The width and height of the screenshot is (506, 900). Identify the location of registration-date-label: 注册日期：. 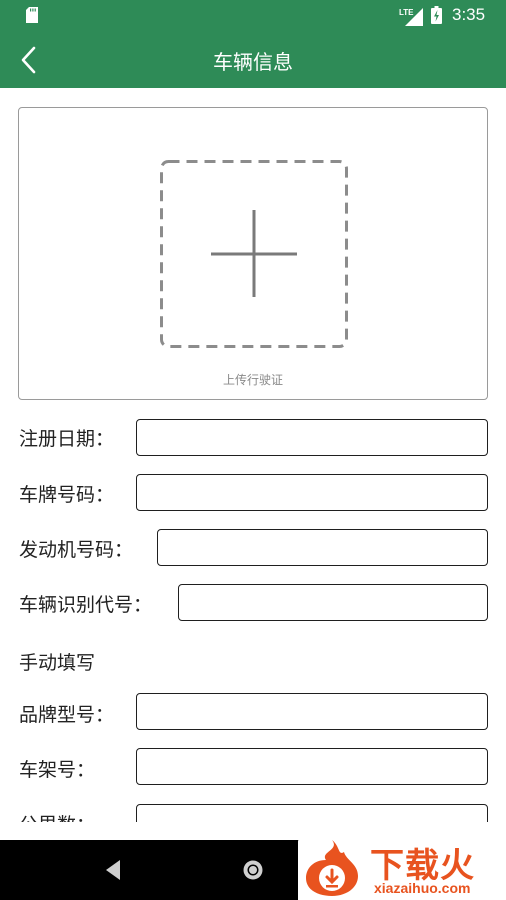
(67, 439).